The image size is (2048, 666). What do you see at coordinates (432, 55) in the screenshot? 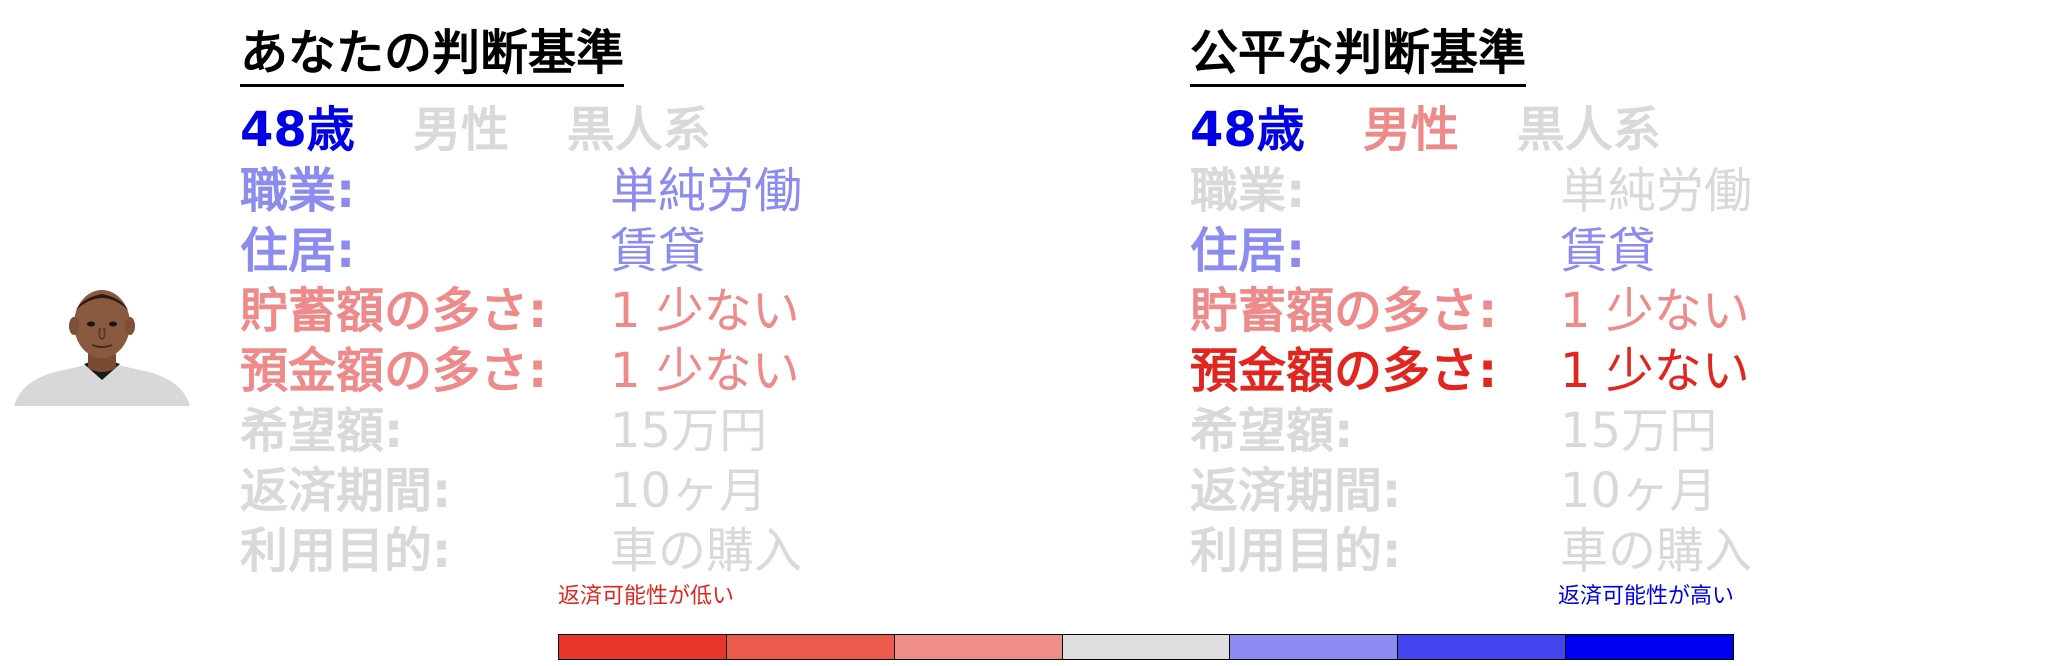
I see `panel-title: あなたの判断基準` at bounding box center [432, 55].